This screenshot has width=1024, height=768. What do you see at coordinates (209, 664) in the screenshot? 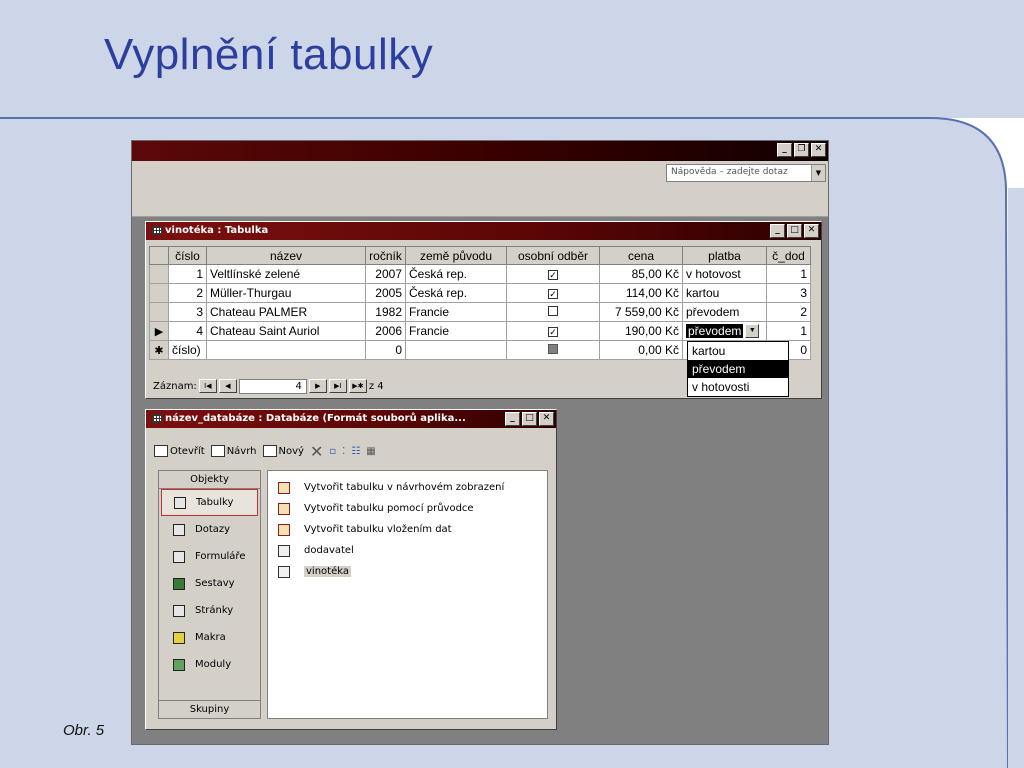
I see `object-modules: Moduly` at bounding box center [209, 664].